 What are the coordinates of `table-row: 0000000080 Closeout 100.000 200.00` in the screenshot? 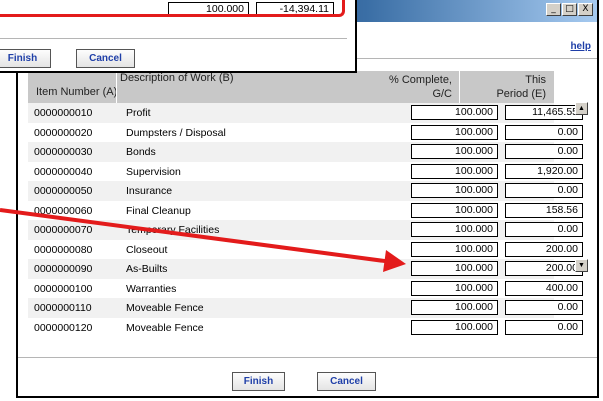 It's located at (305, 250).